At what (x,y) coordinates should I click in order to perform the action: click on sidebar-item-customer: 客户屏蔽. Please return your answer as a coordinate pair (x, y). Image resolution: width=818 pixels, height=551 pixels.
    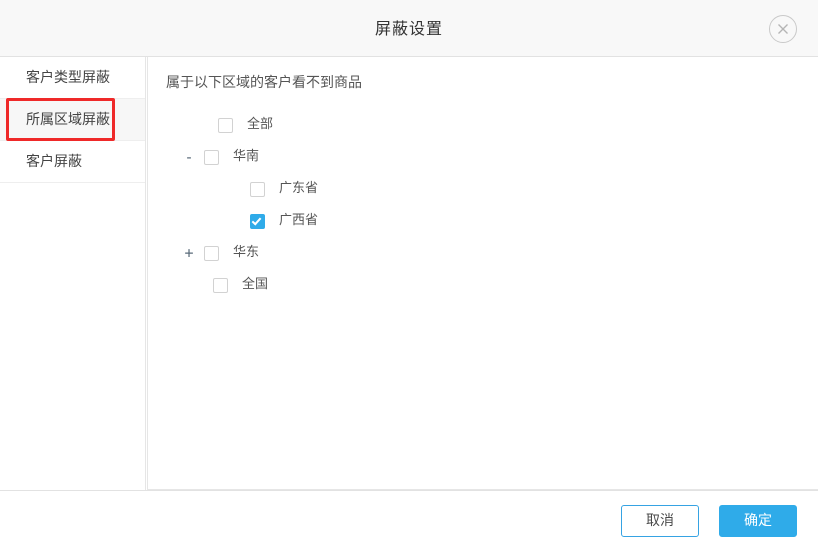
    Looking at the image, I should click on (72, 162).